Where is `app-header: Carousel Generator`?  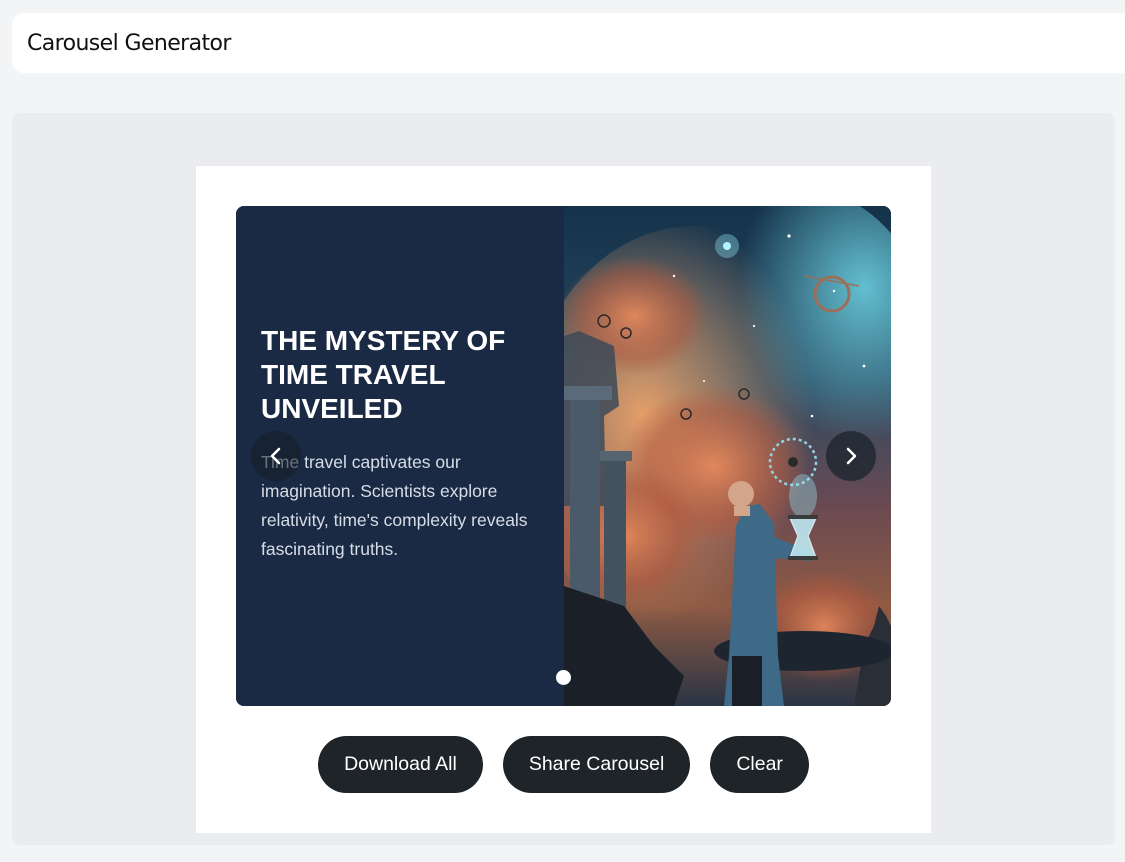 app-header: Carousel Generator is located at coordinates (568, 43).